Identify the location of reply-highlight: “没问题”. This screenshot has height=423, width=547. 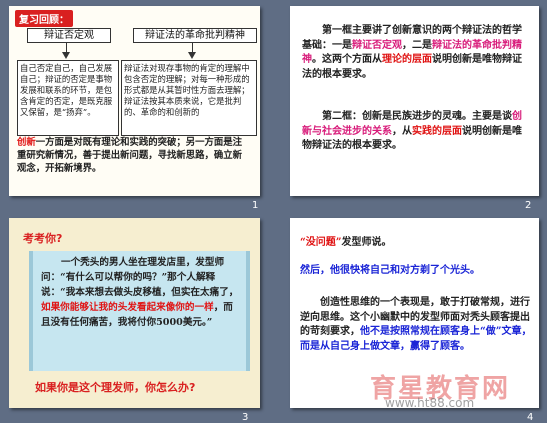
(321, 242).